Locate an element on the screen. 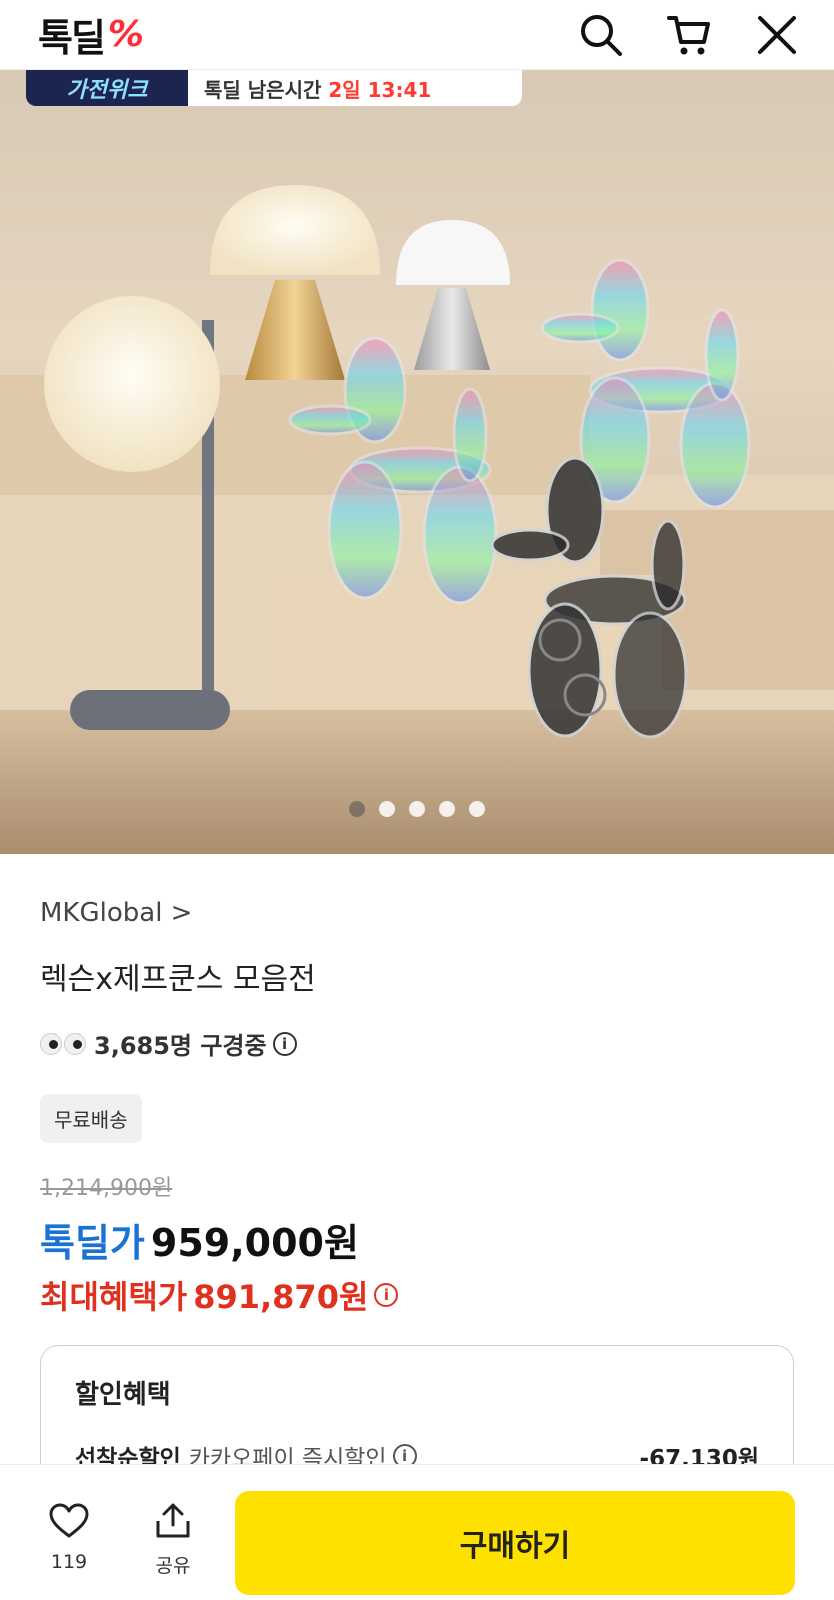  talkdeal-logo: 톡딜% is located at coordinates (91, 34).